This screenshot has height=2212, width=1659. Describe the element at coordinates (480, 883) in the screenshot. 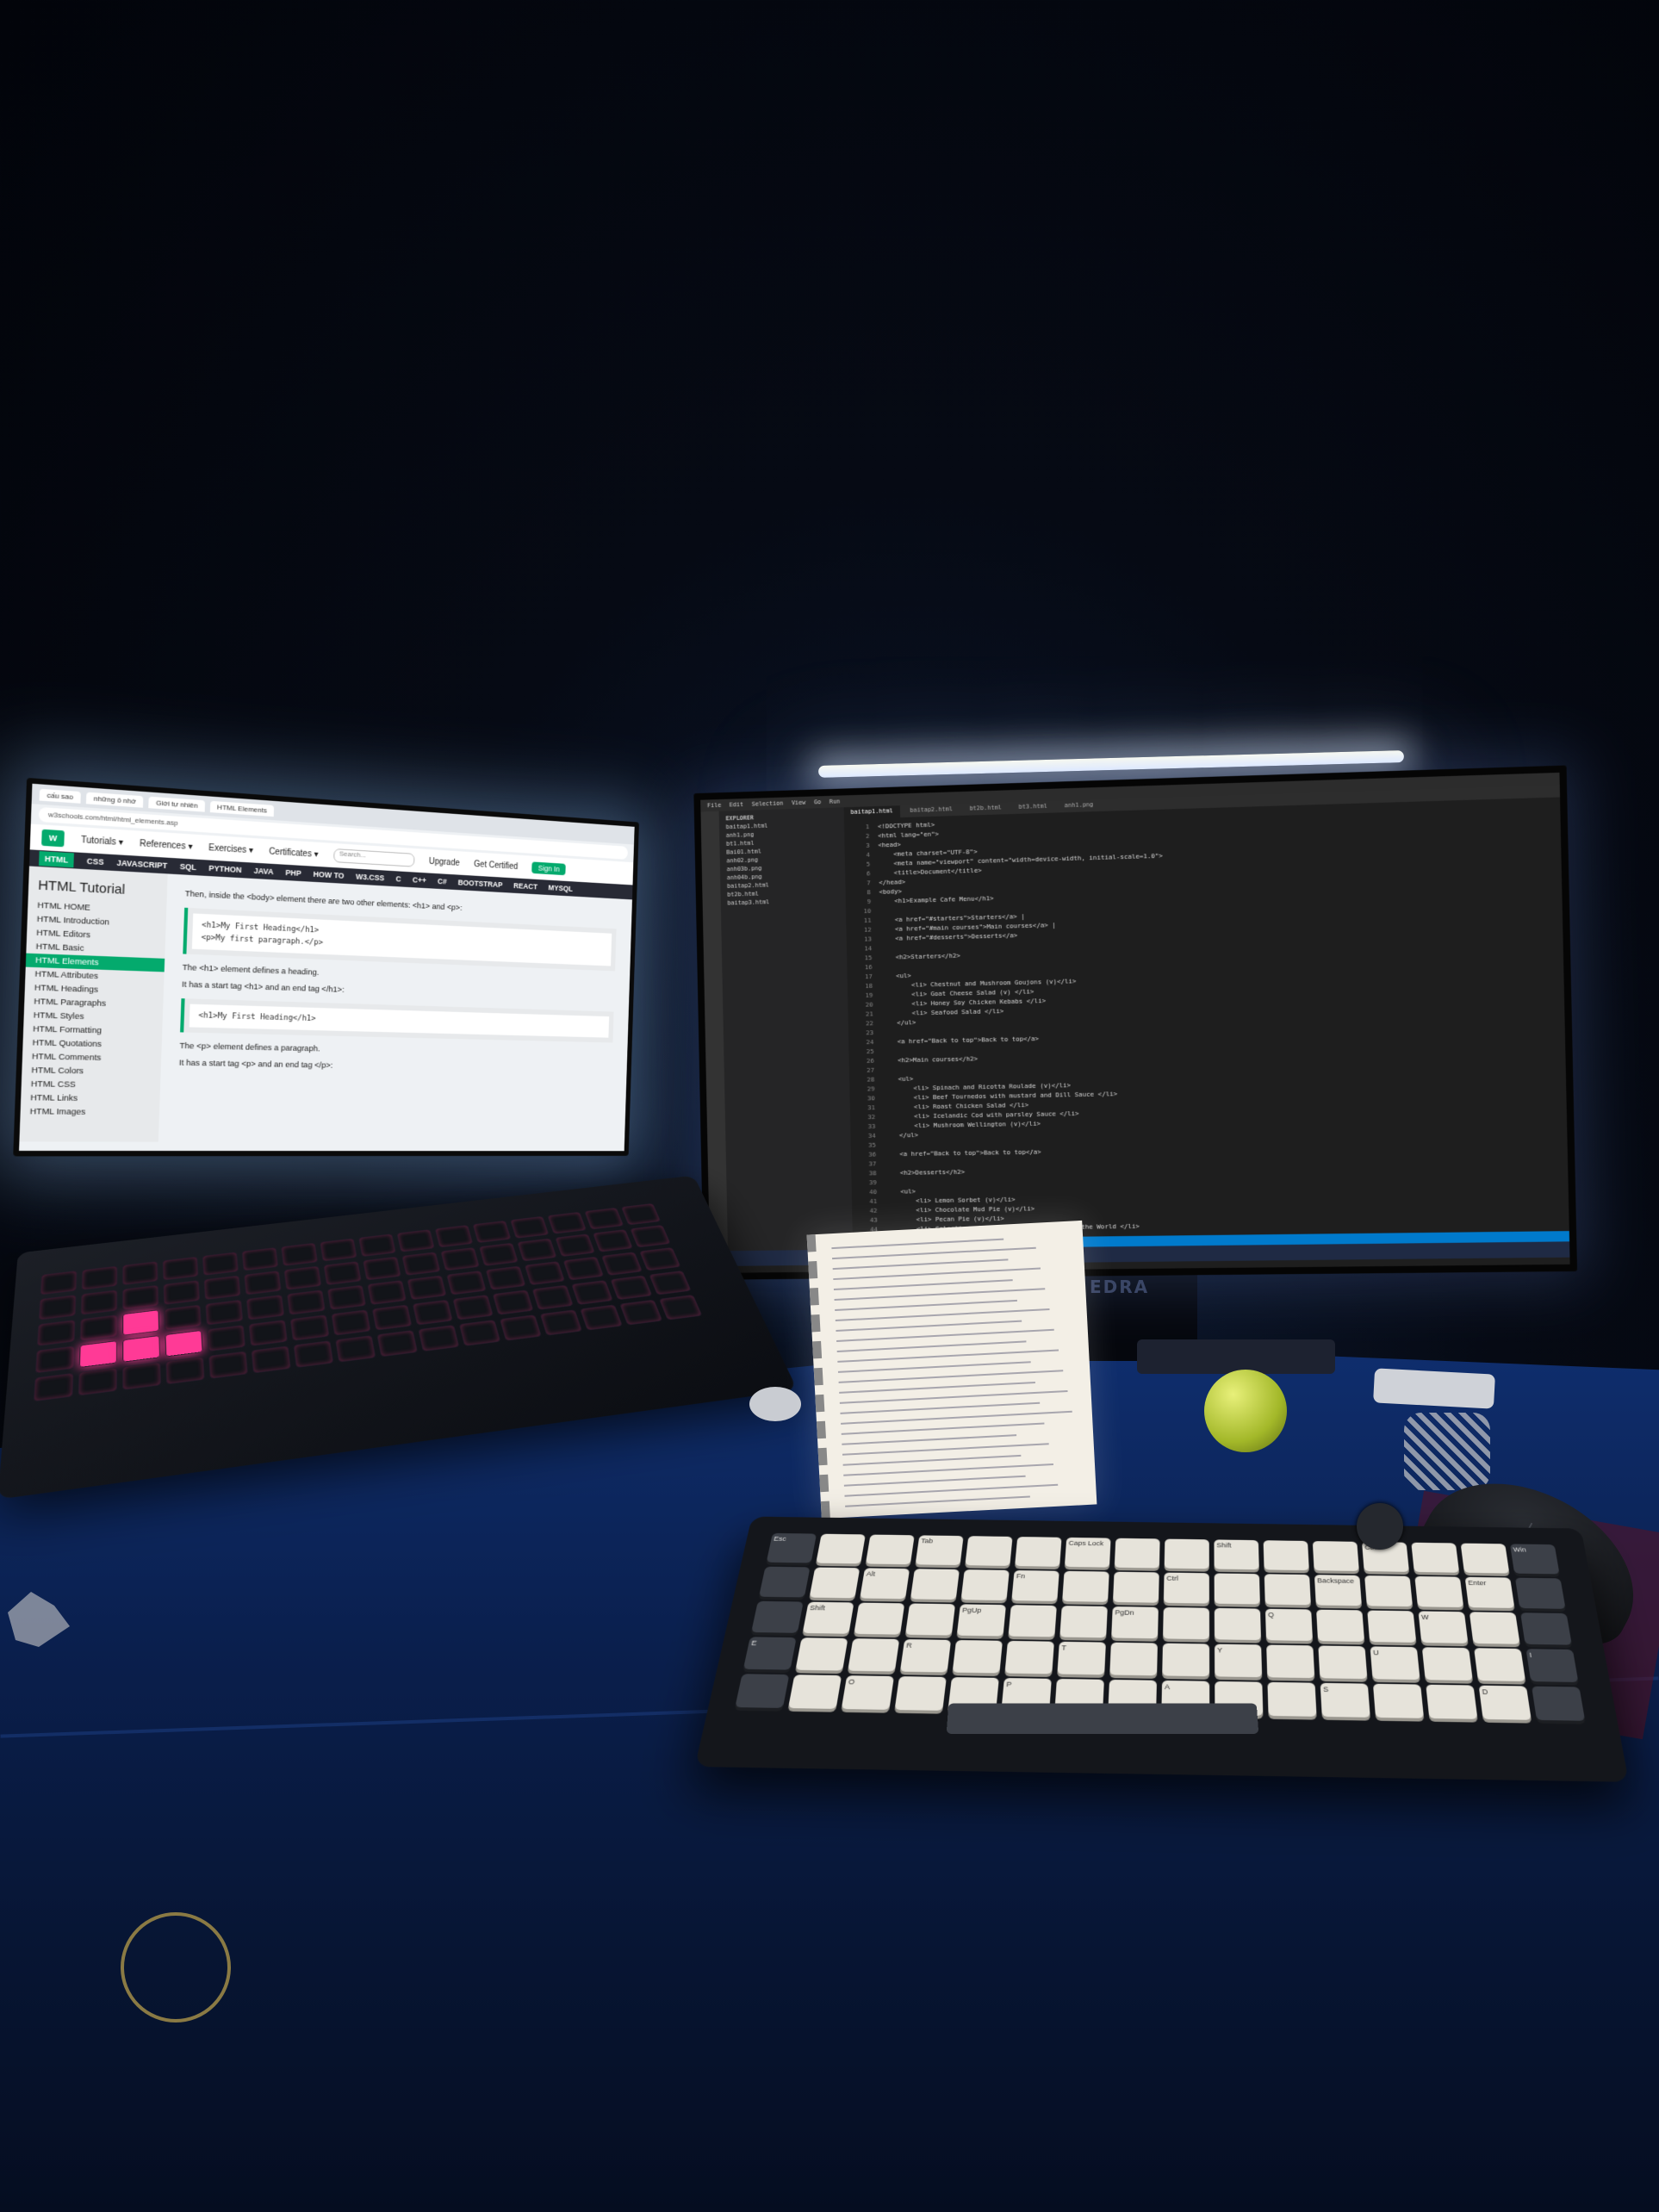

I see `nav-bootstrap: BOOTSTRAP` at that location.